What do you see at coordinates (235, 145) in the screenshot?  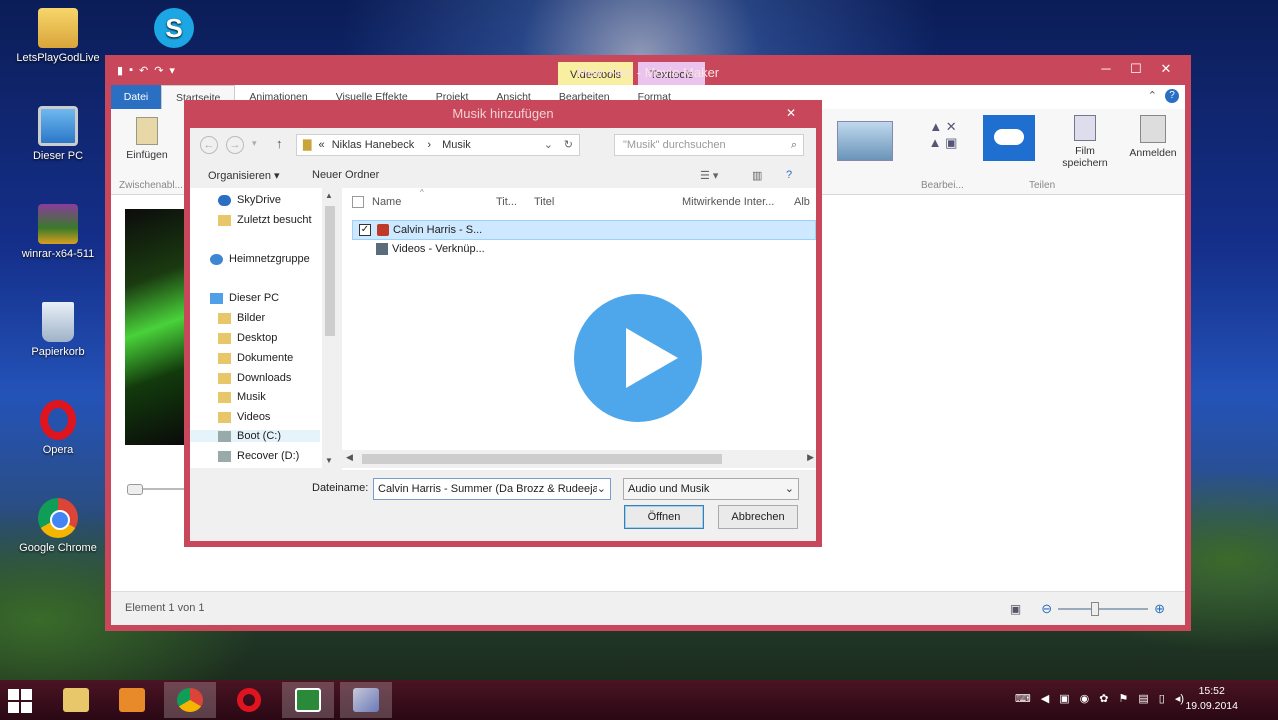 I see `forward-icon: →` at bounding box center [235, 145].